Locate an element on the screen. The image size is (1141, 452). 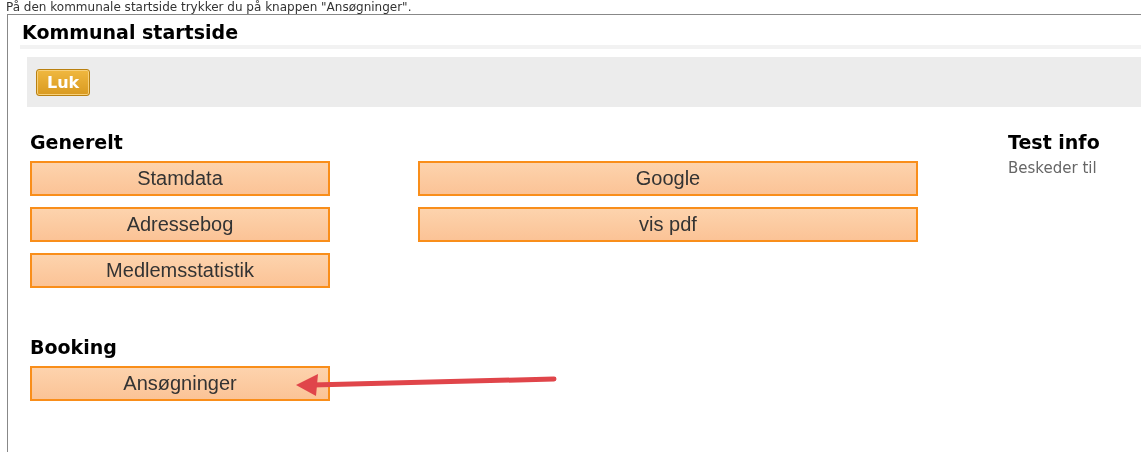
panel-text: Beskeder til is located at coordinates (1053, 168).